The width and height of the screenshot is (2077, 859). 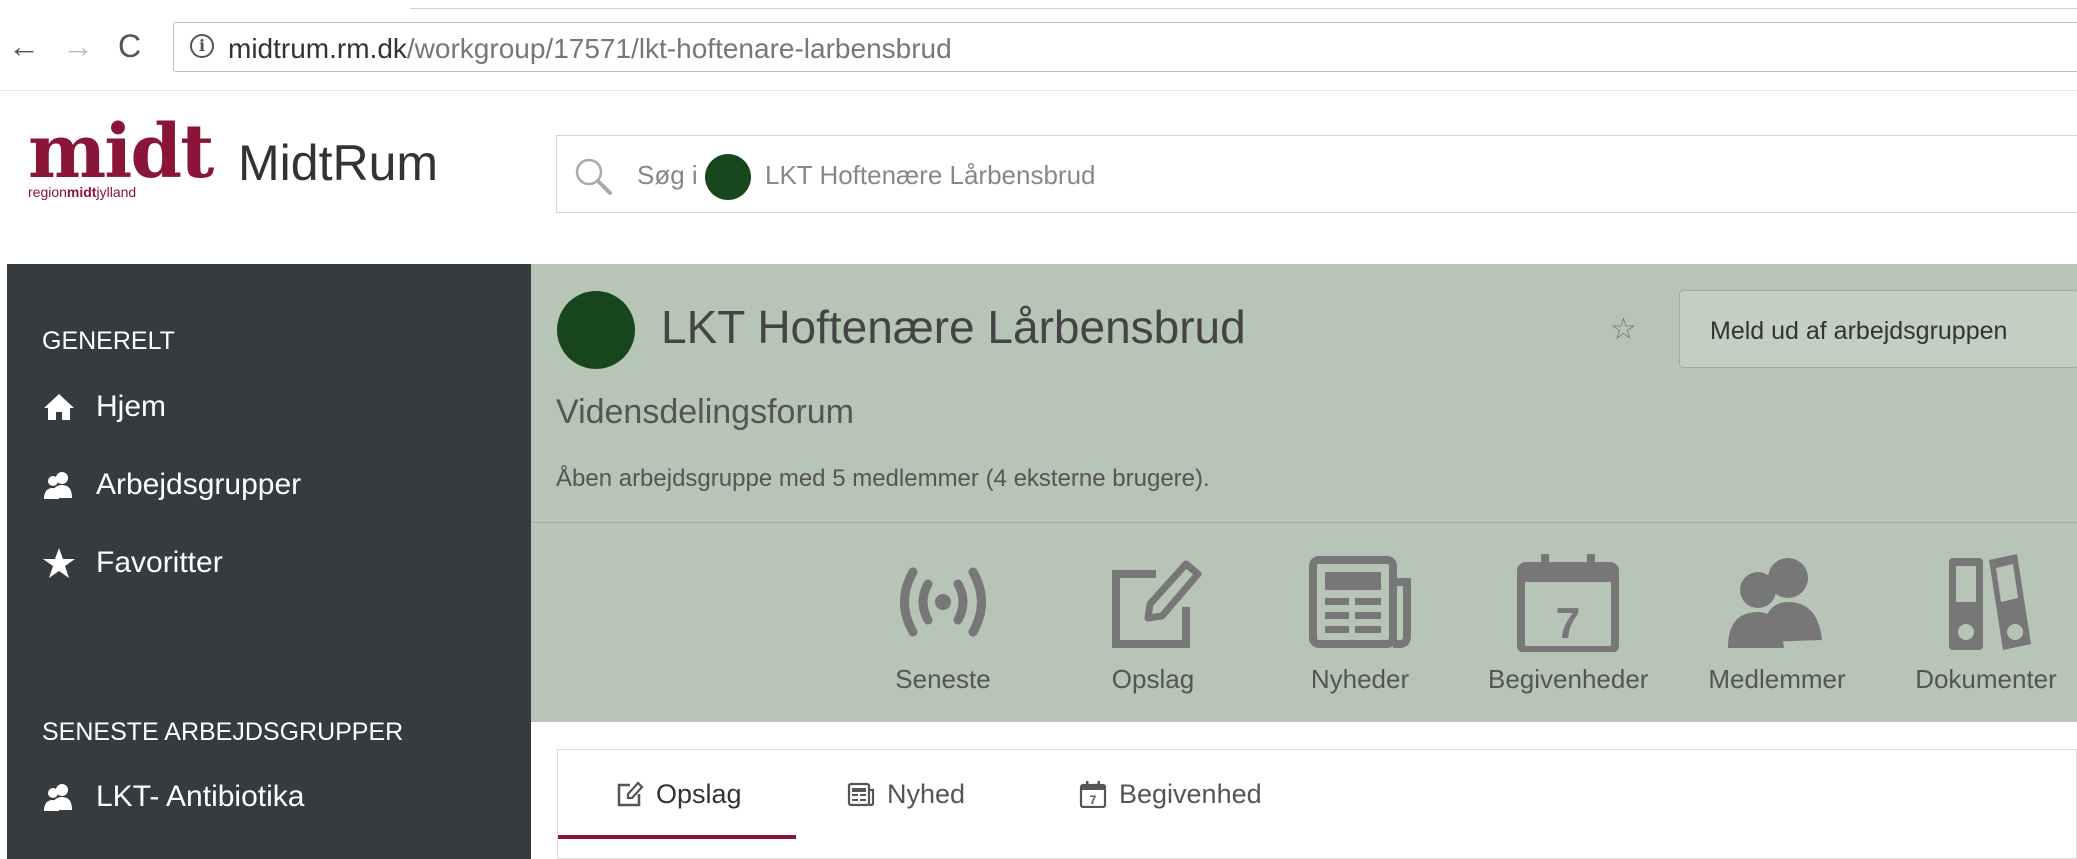 I want to click on tool-seneste: Seneste, so click(x=943, y=623).